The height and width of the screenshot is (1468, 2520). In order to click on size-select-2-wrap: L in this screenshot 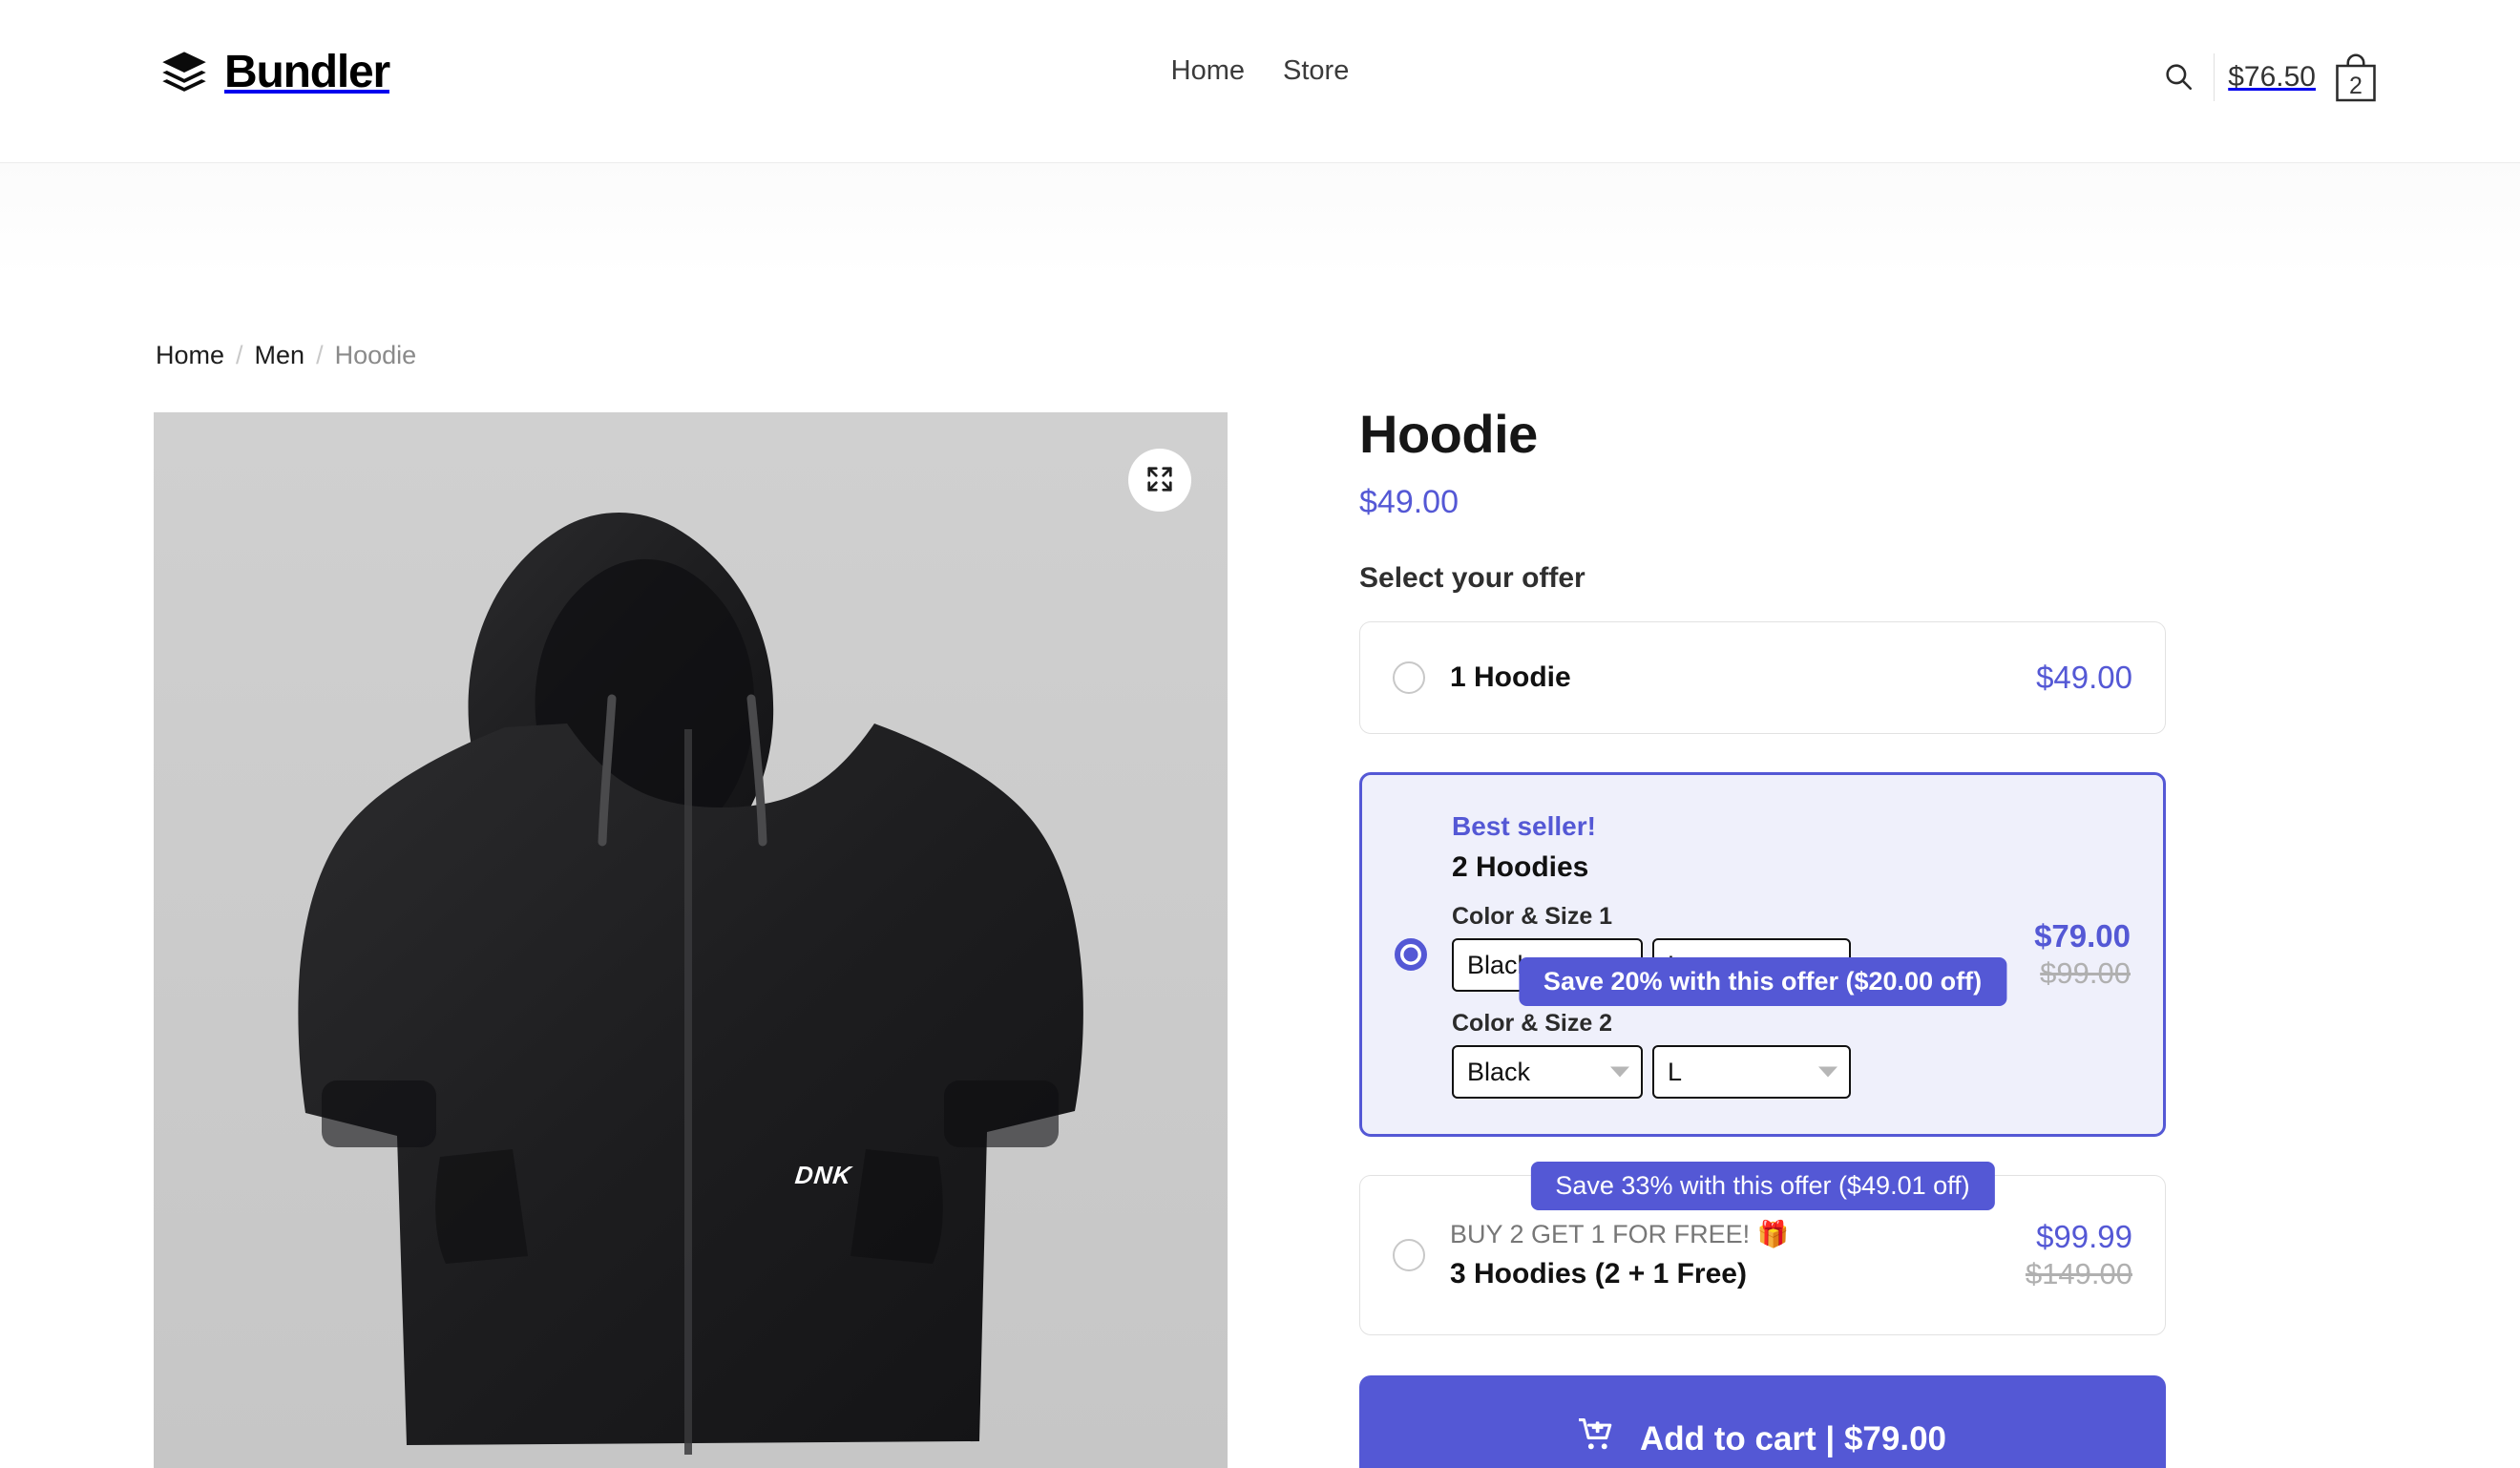, I will do `click(1751, 1071)`.